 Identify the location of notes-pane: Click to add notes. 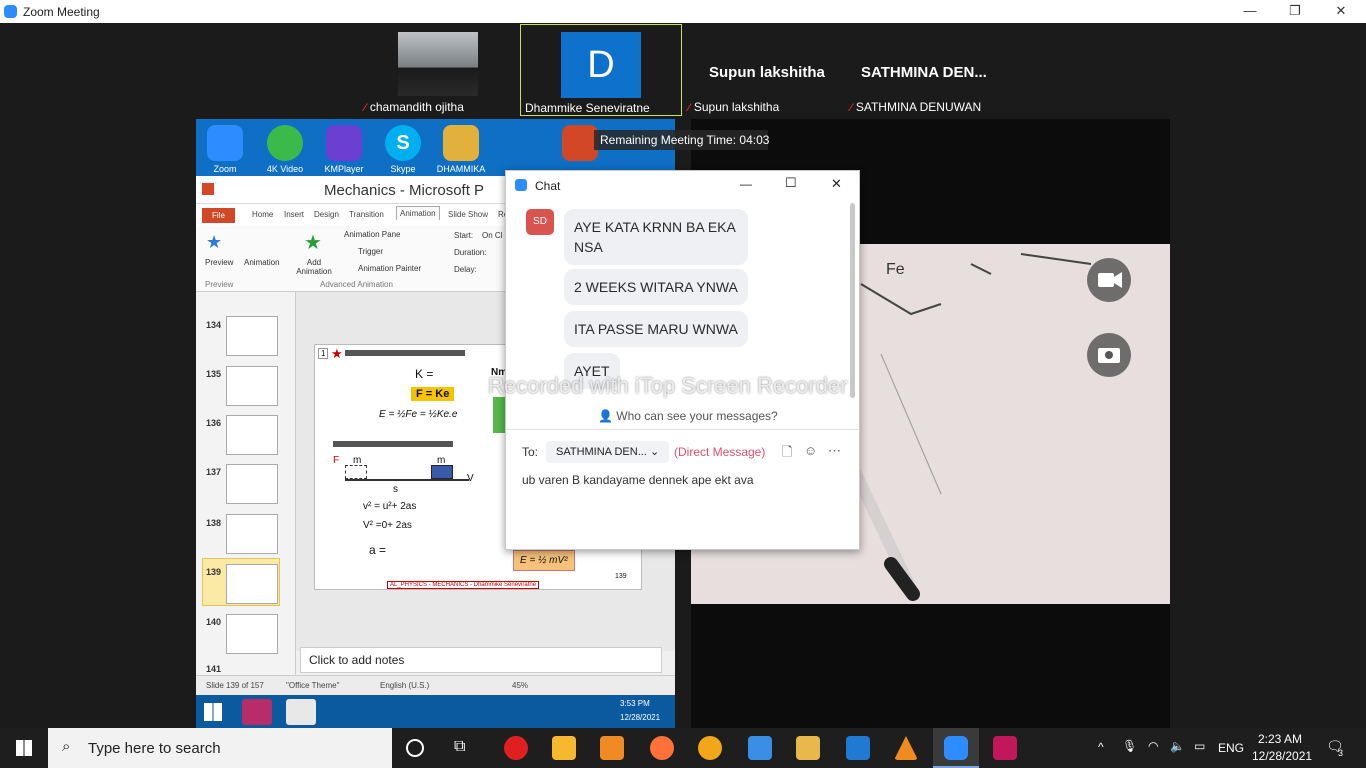
(481, 660).